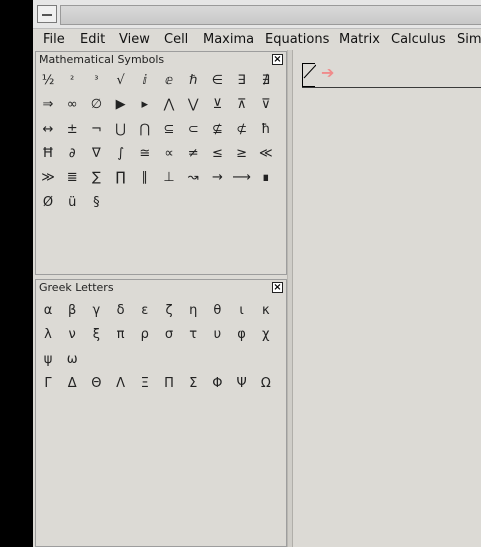  I want to click on greek-letter-button: χ, so click(266, 335).